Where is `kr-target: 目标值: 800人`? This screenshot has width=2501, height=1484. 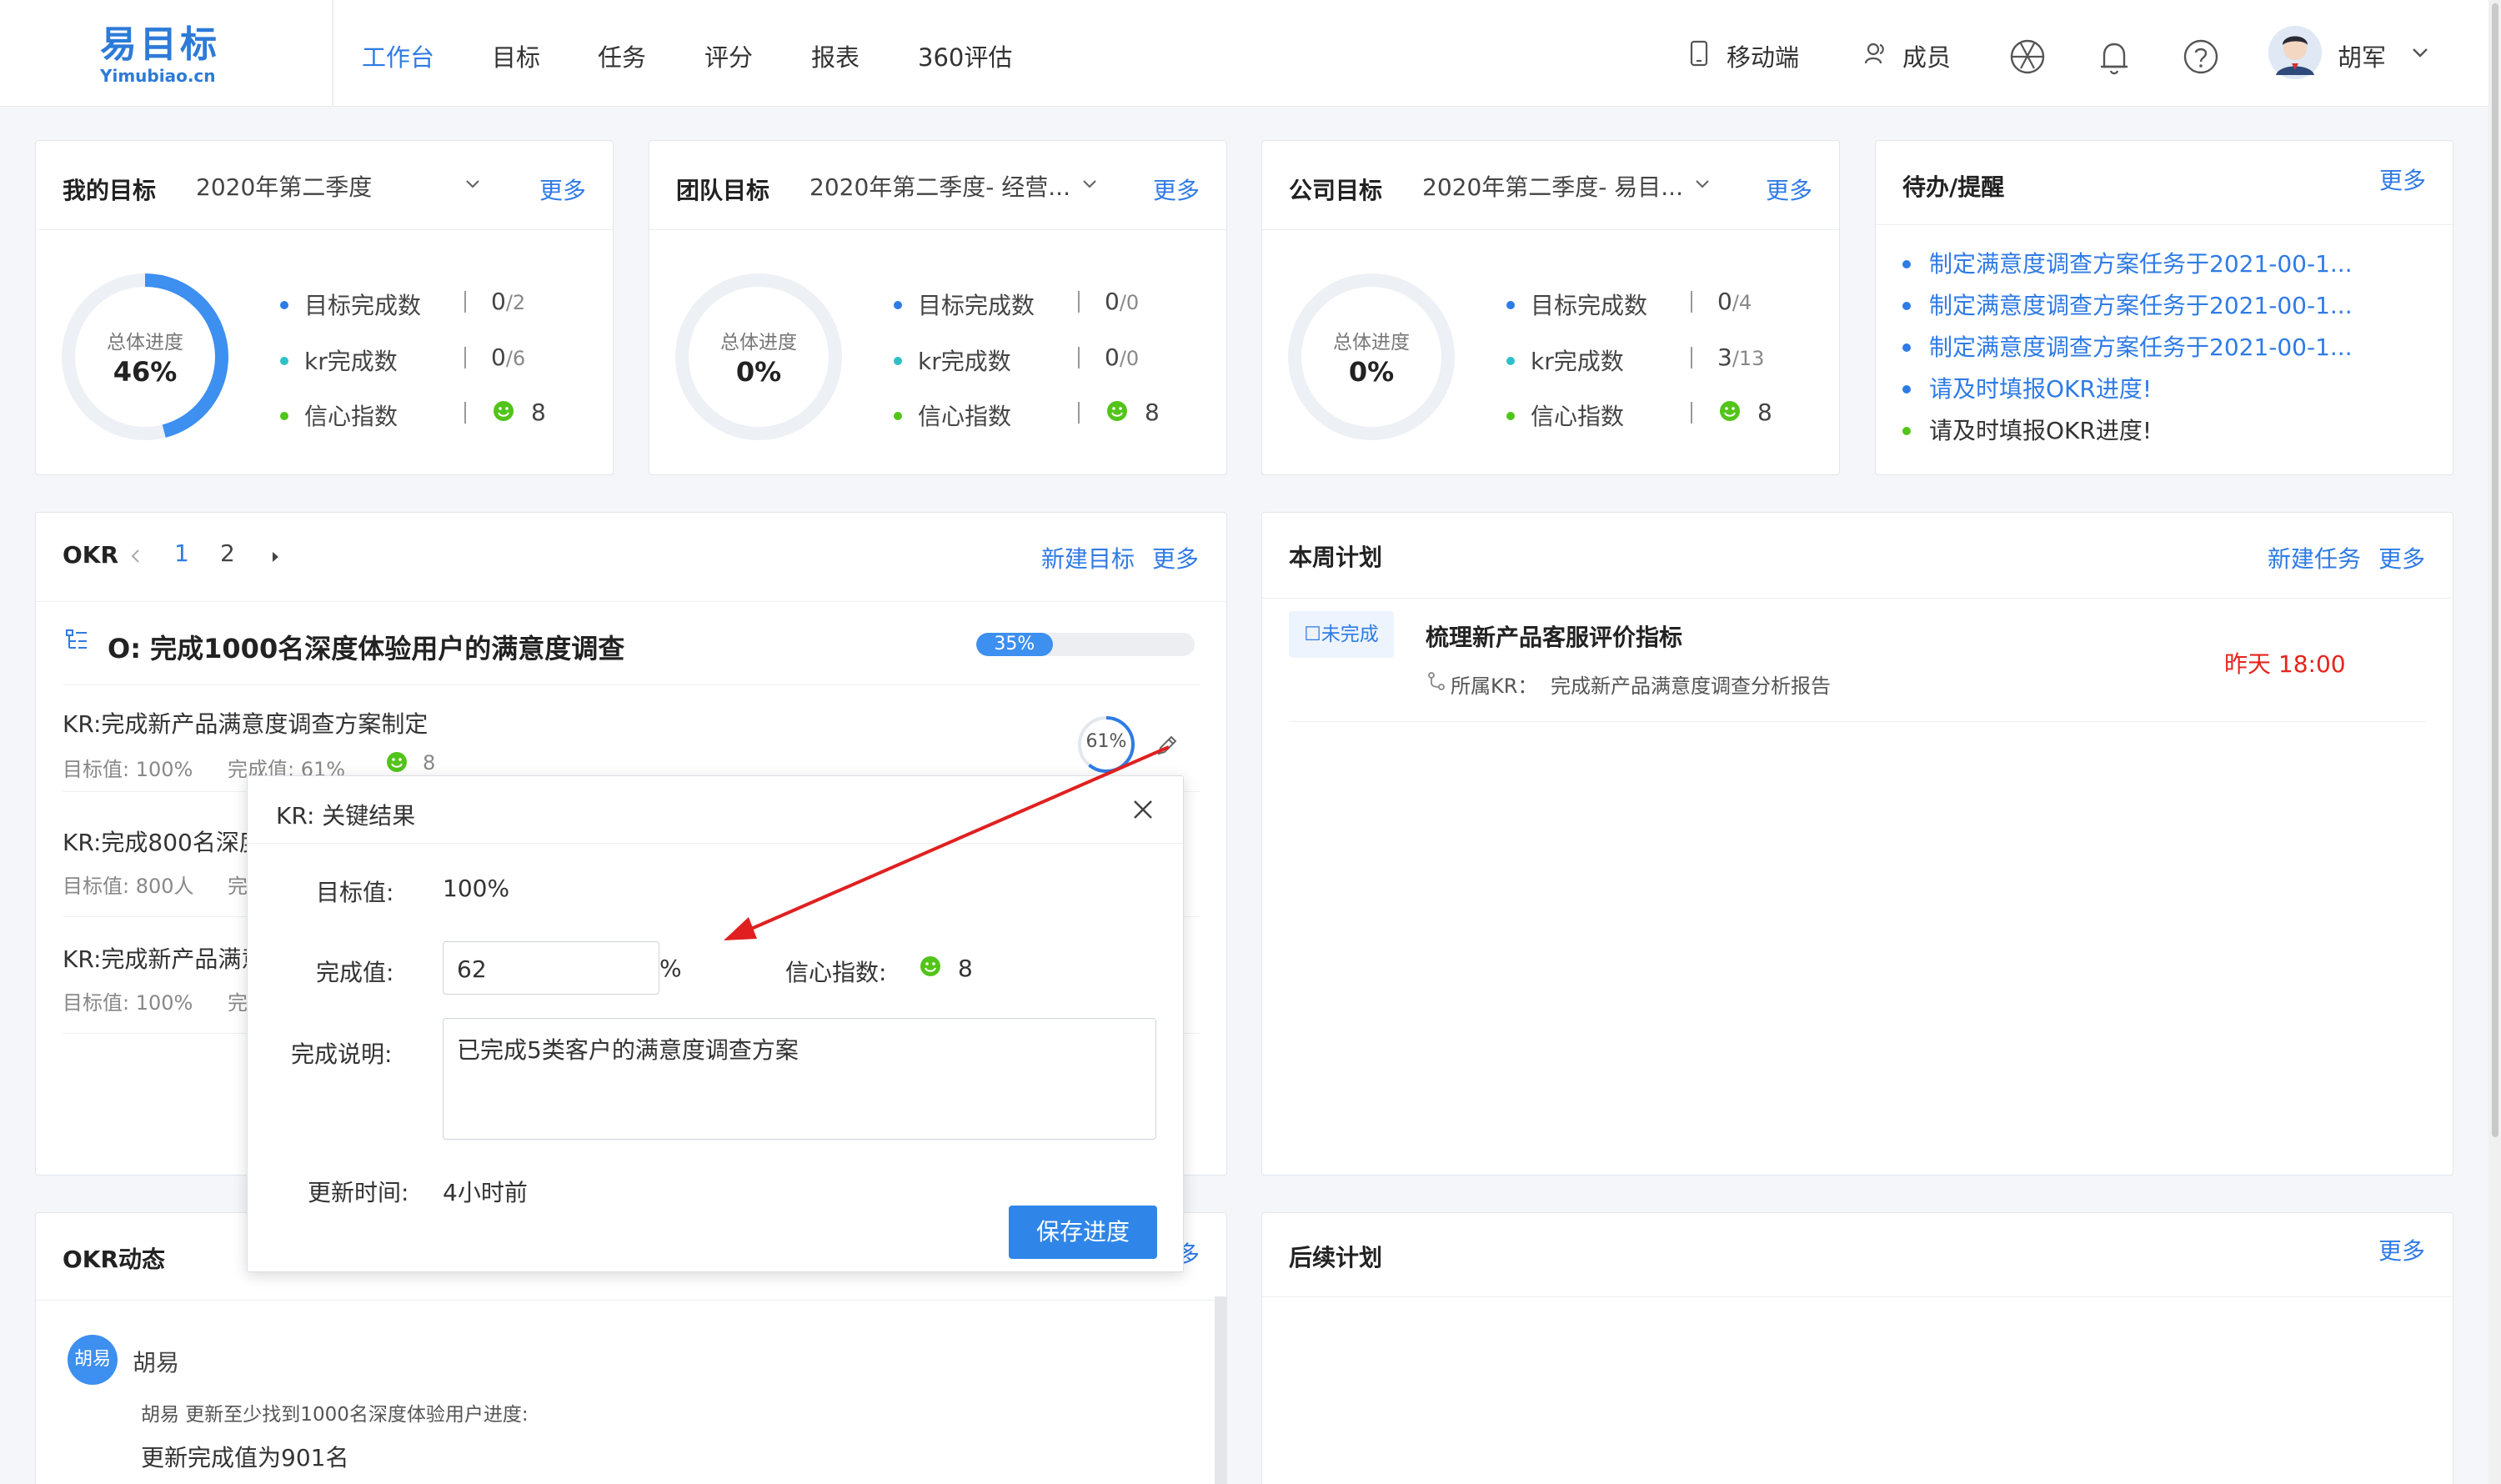
kr-target: 目标值: 800人 is located at coordinates (128, 886).